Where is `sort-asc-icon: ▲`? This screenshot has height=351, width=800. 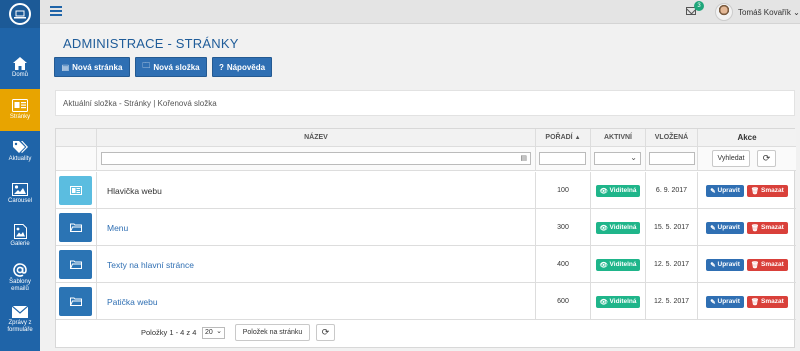 sort-asc-icon: ▲ is located at coordinates (577, 137).